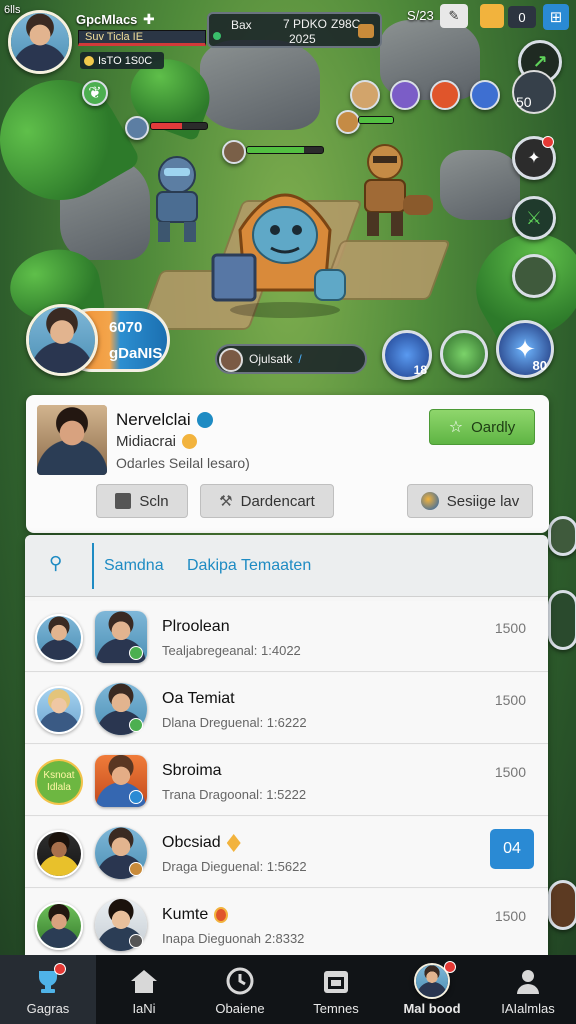 This screenshot has width=576, height=1024. I want to click on profile-subtitle-row: Midiacrai, so click(157, 441).